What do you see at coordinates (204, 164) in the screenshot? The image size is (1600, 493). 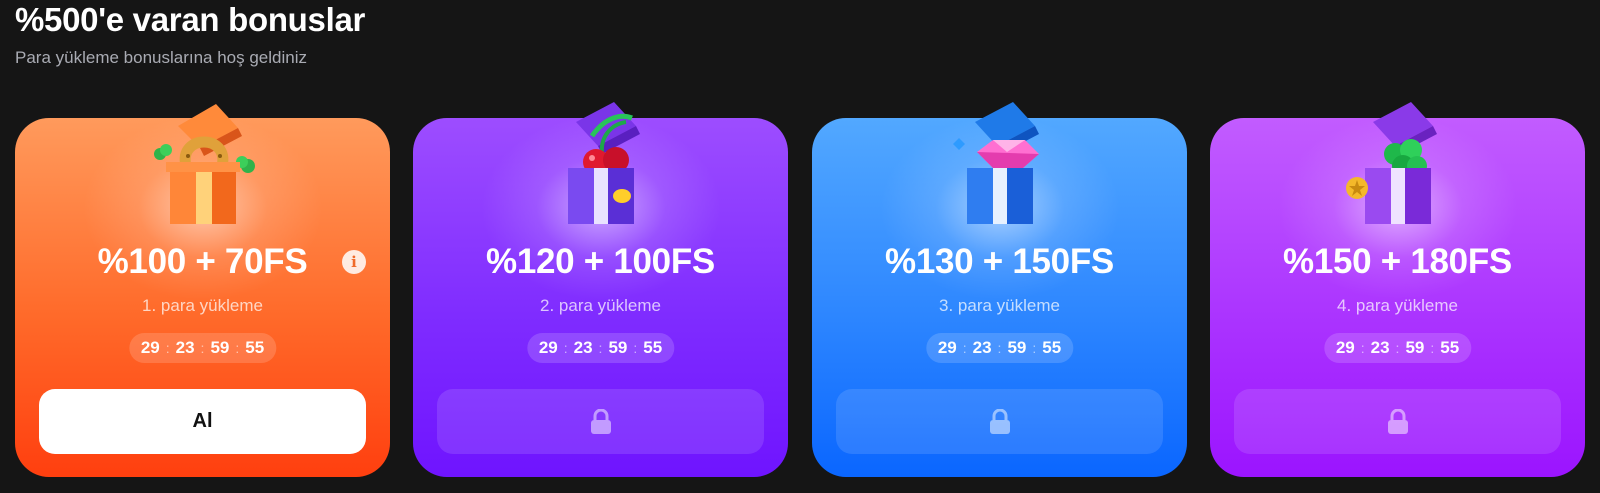 I see `horseshoe-gift-icon` at bounding box center [204, 164].